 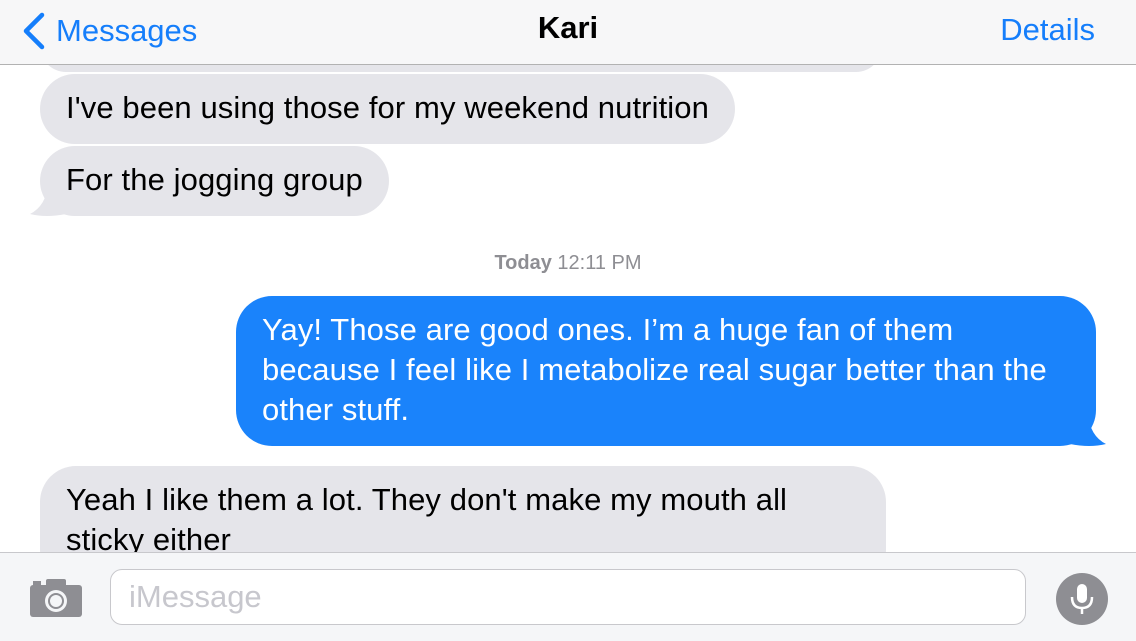 What do you see at coordinates (523, 263) in the screenshot?
I see `timestamp-day: Today` at bounding box center [523, 263].